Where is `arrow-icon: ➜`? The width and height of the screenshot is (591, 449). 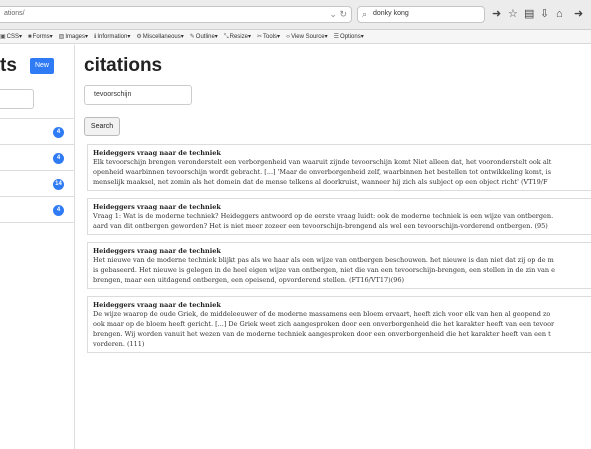 arrow-icon: ➜ is located at coordinates (578, 14).